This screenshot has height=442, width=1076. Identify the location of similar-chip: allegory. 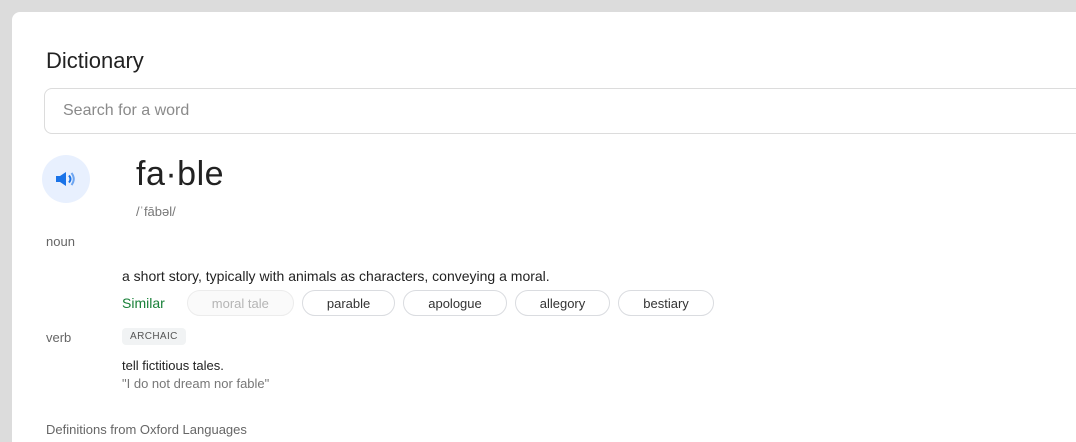
(562, 303).